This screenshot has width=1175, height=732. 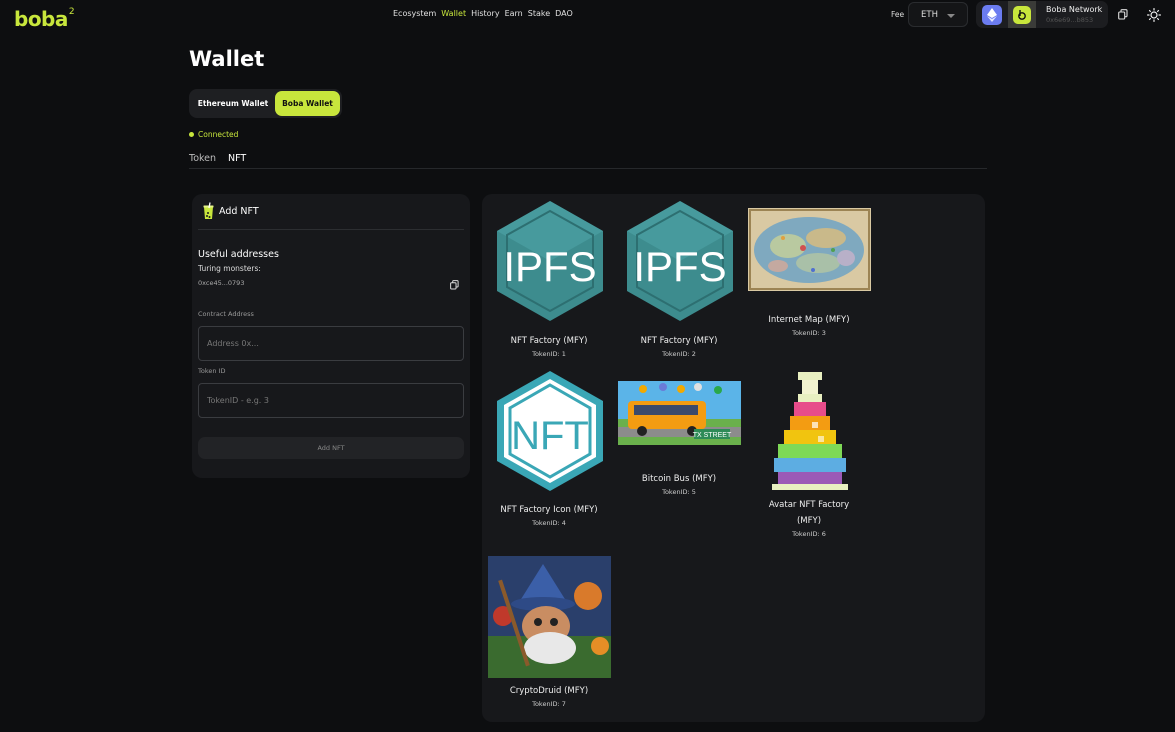 I want to click on nft-token-id: TokenID: 4, so click(x=549, y=523).